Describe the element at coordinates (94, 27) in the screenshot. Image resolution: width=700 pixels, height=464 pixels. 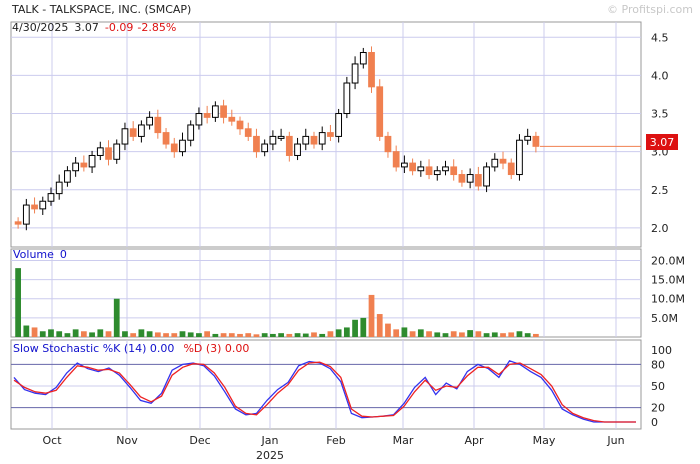
I see `quote-line: 4/30/2025 3.07 -0.09 -2.85%` at that location.